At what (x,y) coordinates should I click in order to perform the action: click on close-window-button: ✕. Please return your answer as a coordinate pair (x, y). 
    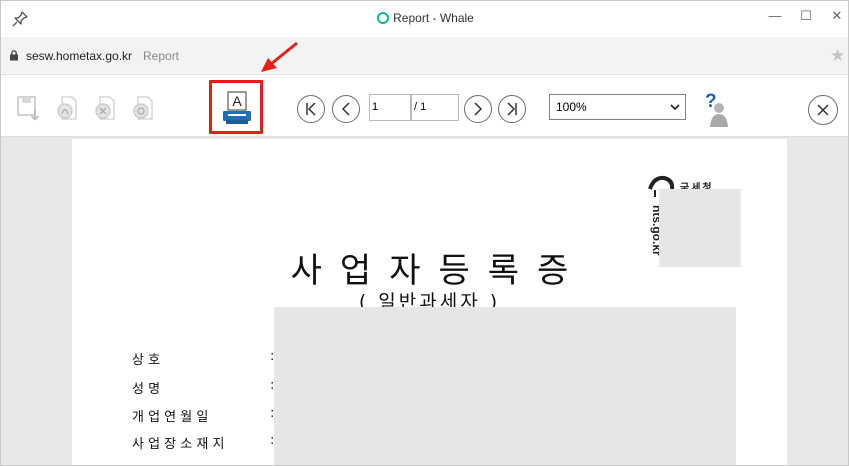
    Looking at the image, I should click on (836, 16).